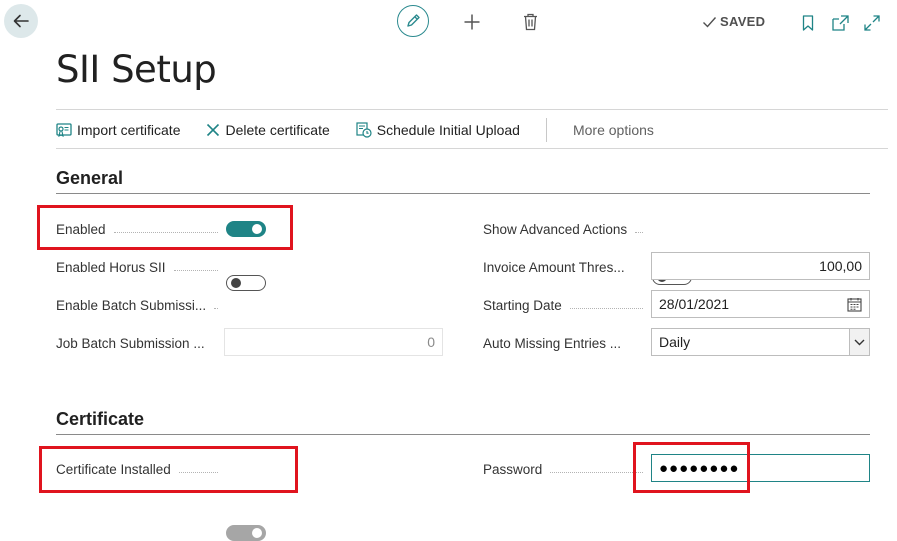 The height and width of the screenshot is (541, 897). Describe the element at coordinates (760, 304) in the screenshot. I see `starting-date-field: 28/01/2021` at that location.